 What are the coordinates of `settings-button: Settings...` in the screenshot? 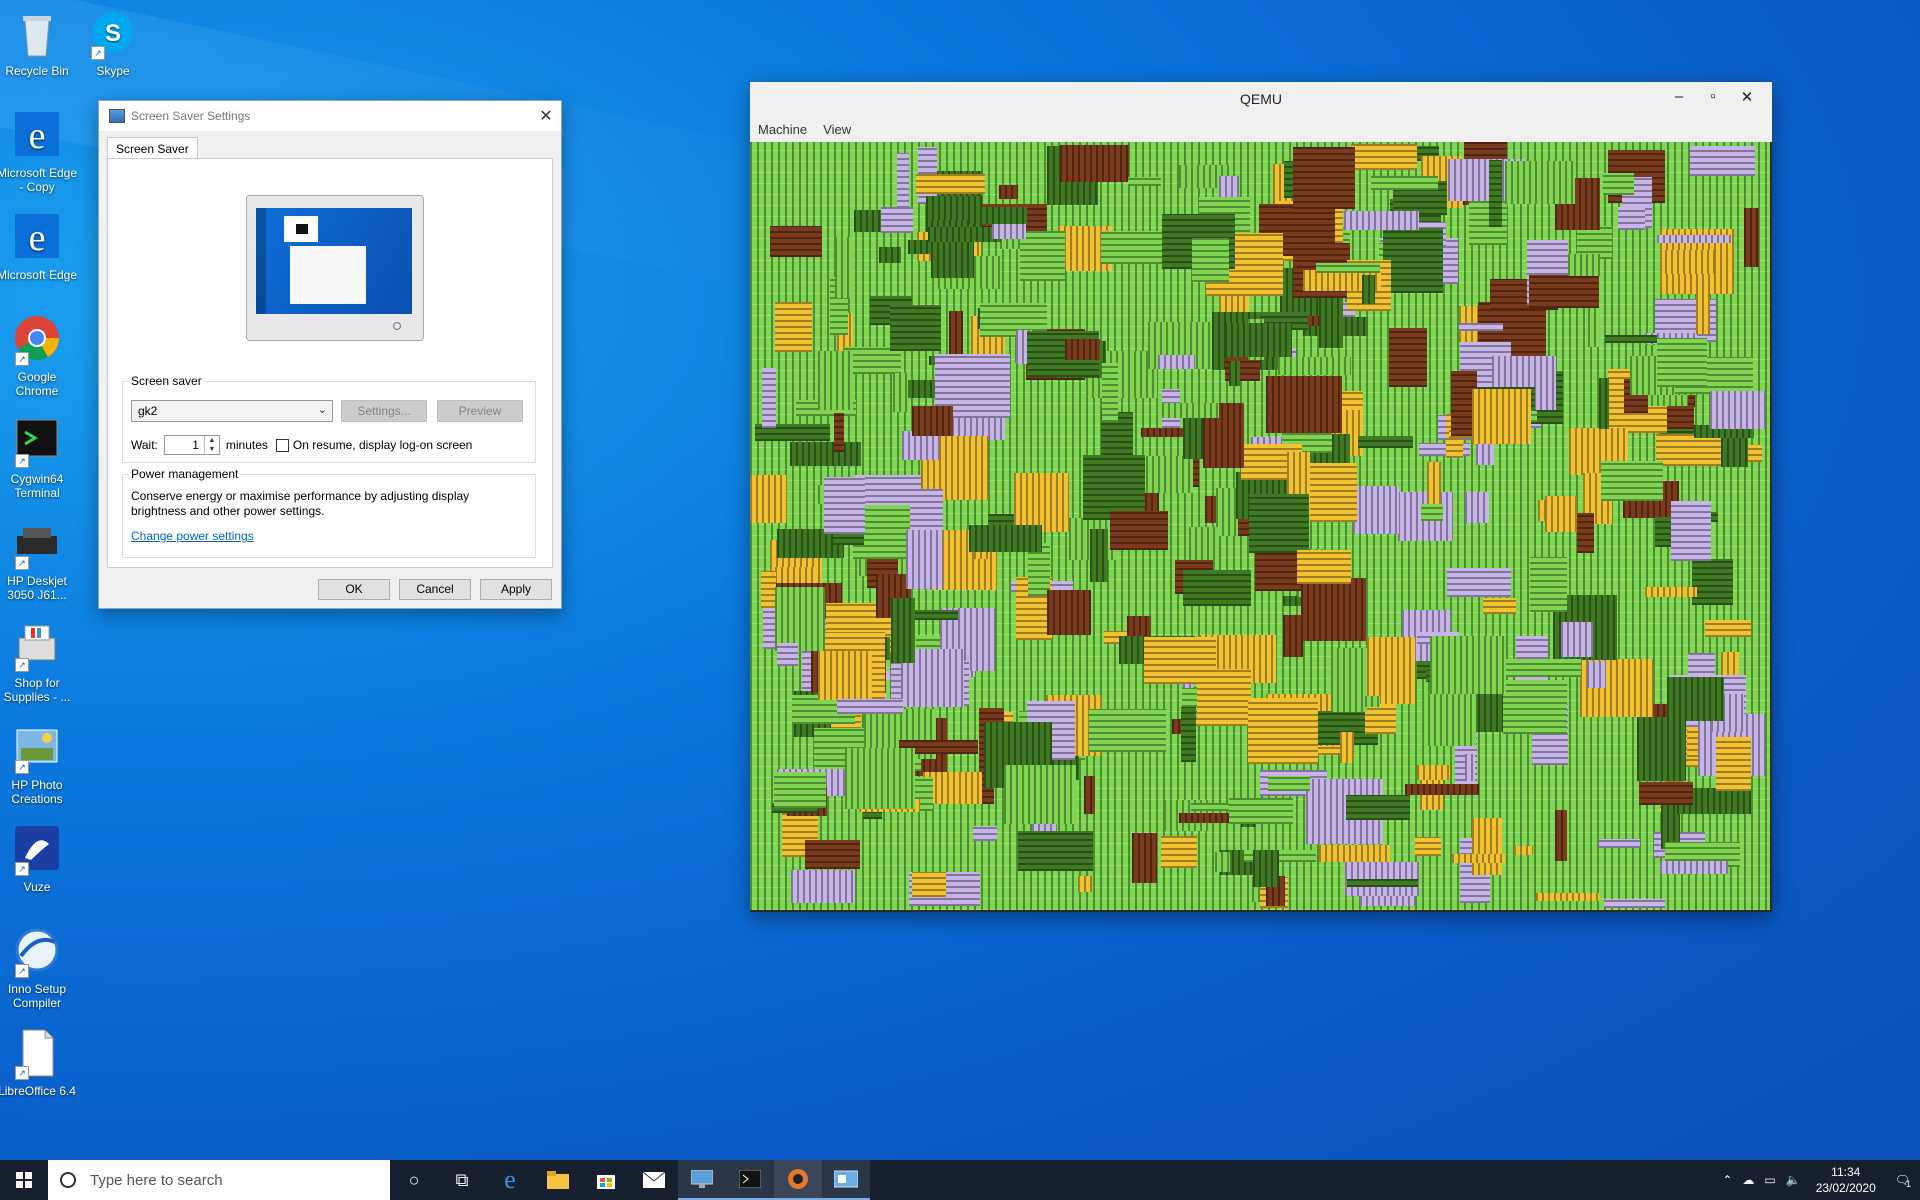 It's located at (384, 411).